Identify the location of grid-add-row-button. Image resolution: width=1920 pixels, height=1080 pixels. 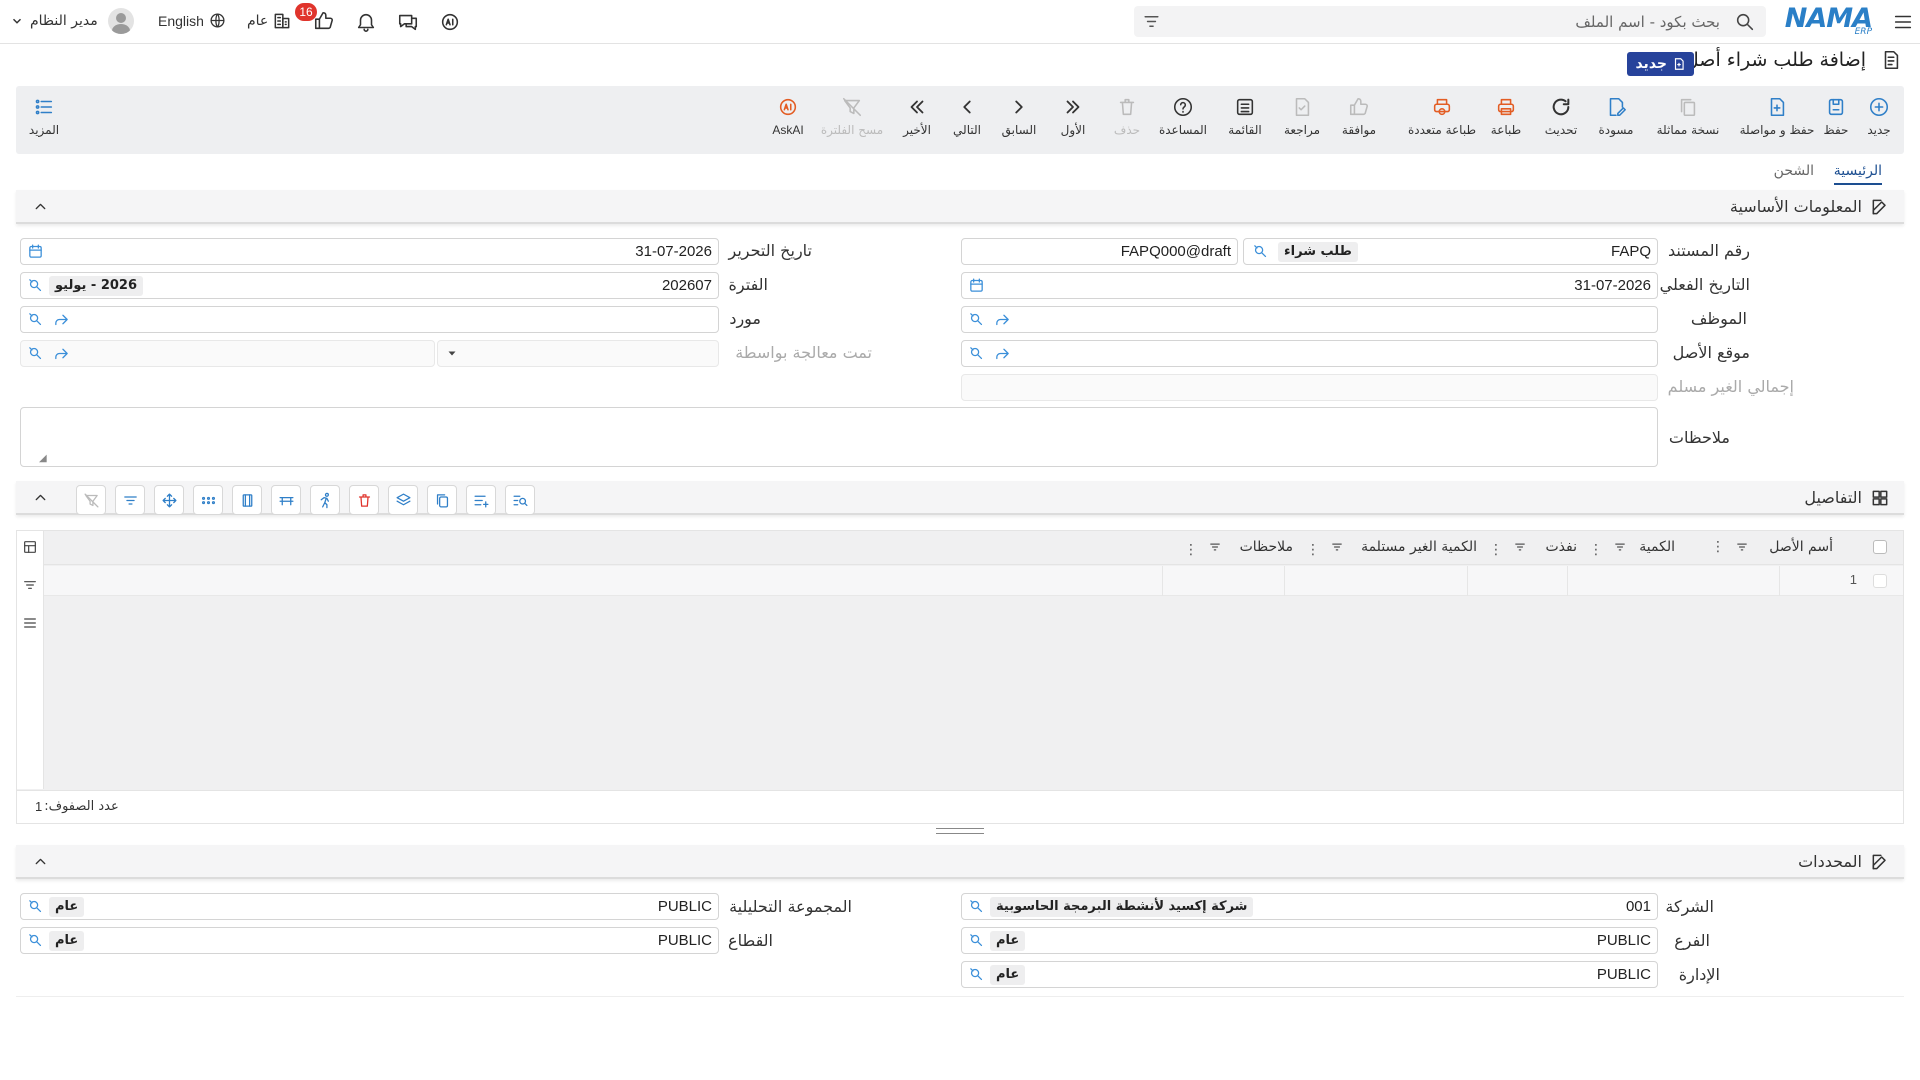
(481, 500).